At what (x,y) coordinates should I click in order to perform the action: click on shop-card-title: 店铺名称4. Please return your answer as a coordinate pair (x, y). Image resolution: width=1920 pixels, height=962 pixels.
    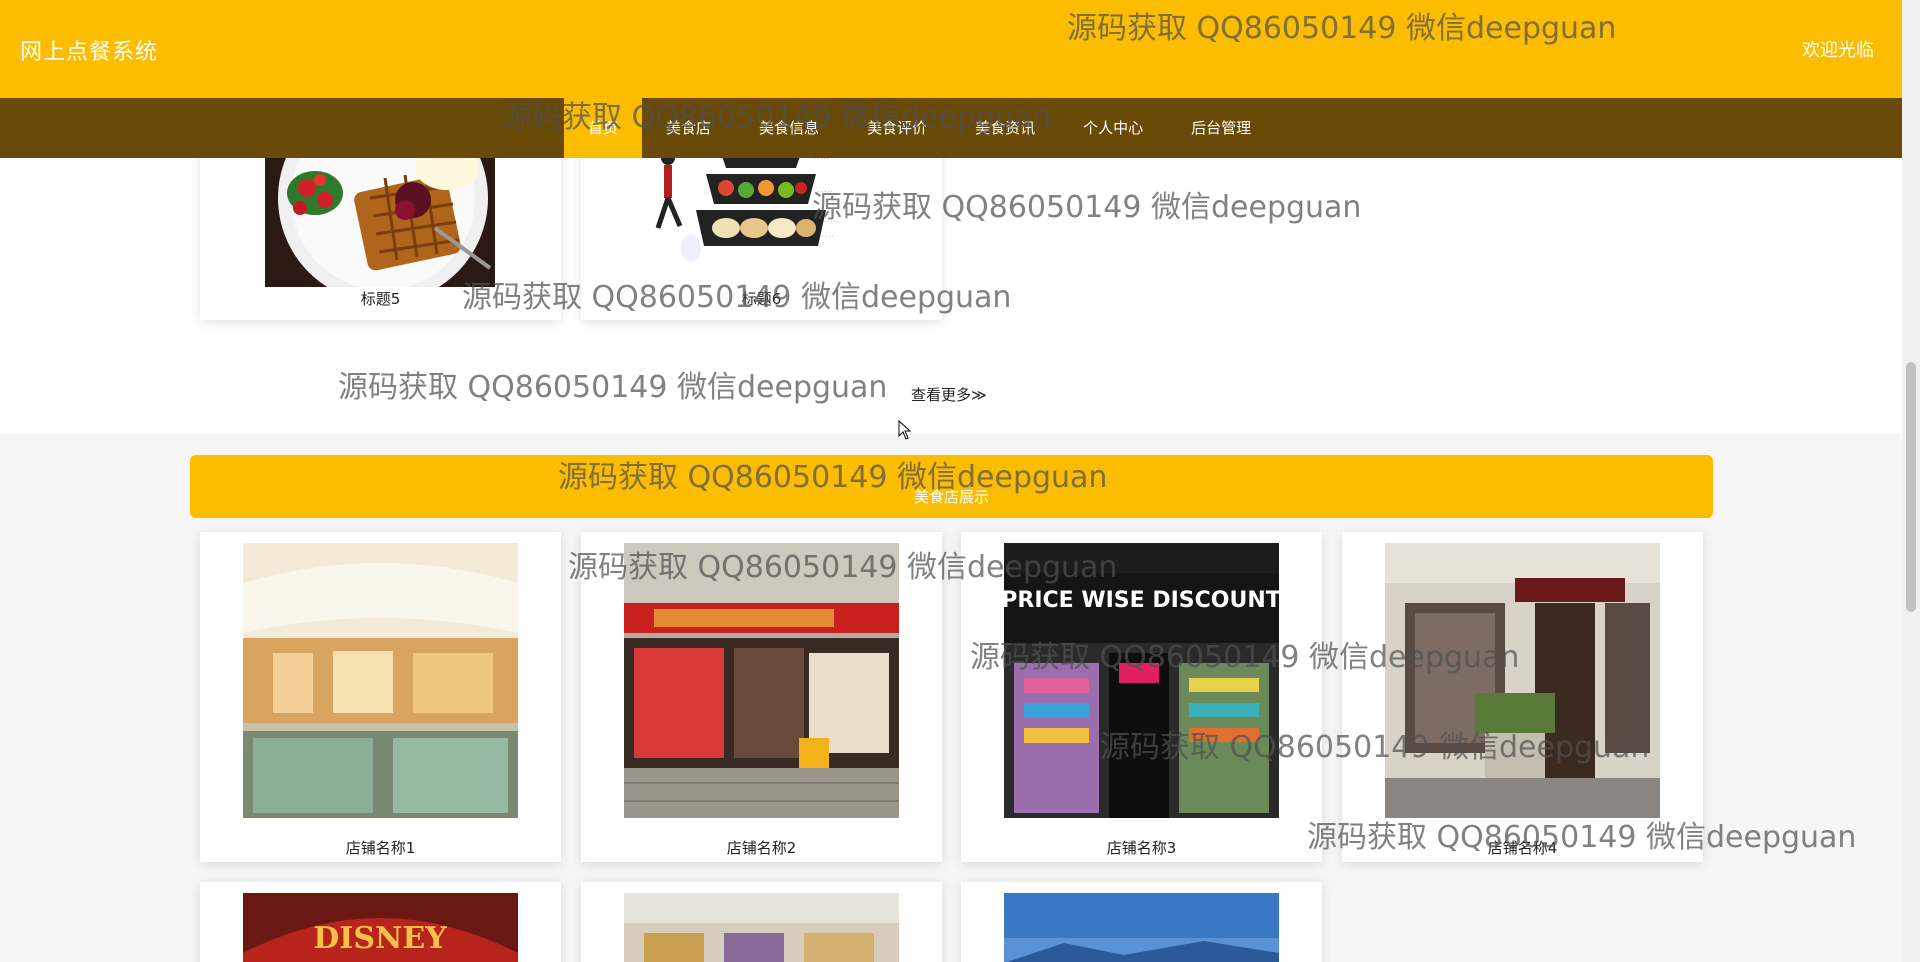
    Looking at the image, I should click on (1522, 847).